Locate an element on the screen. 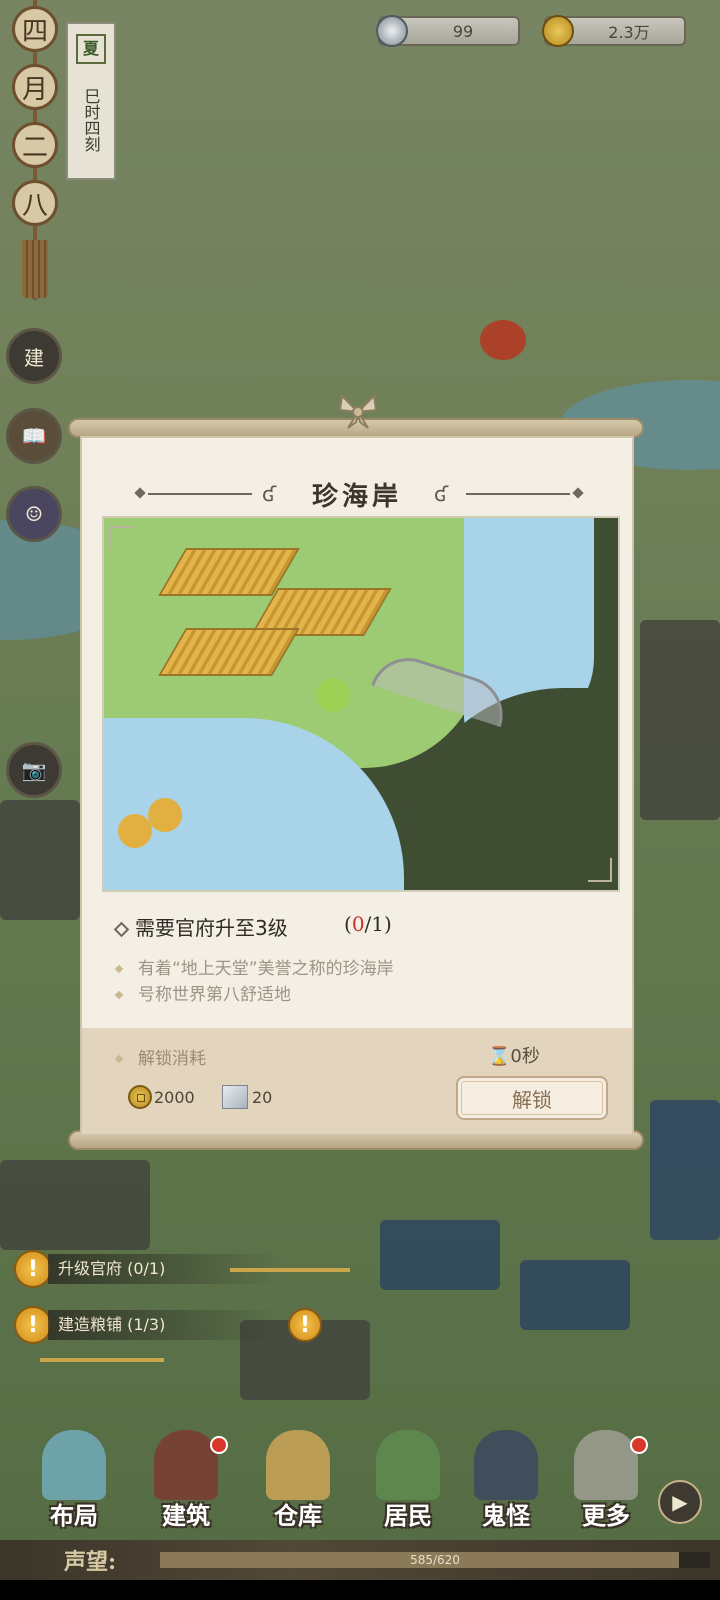  reputation-label: 声望: is located at coordinates (90, 1562).